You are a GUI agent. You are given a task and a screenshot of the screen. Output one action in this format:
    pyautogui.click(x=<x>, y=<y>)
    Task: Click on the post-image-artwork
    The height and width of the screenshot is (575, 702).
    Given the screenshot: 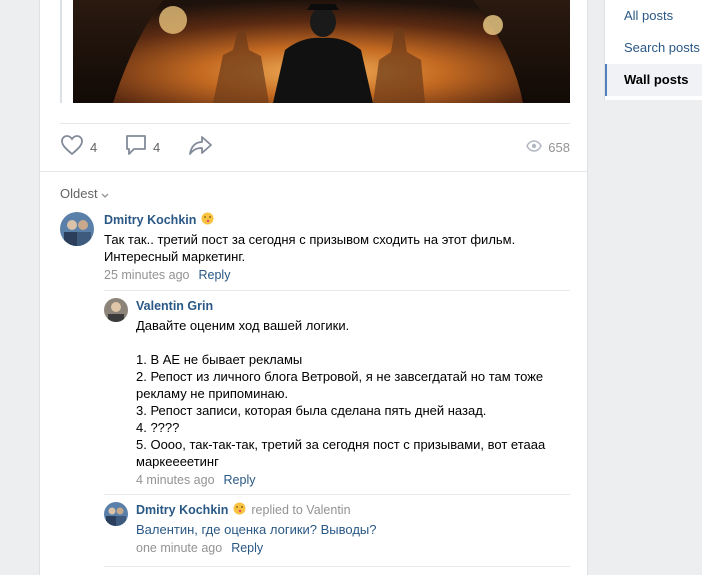 What is the action you would take?
    pyautogui.click(x=321, y=51)
    